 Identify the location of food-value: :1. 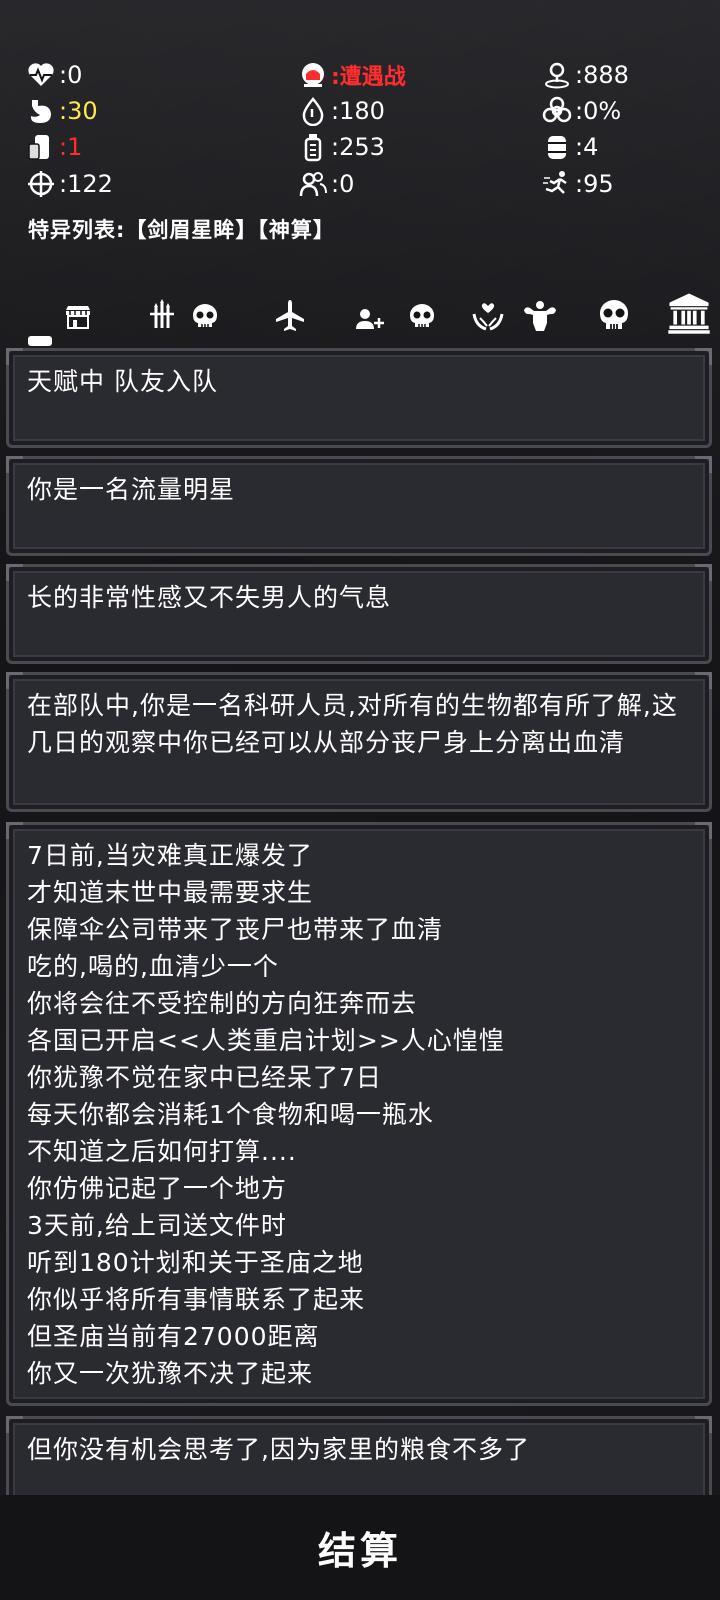
(71, 147).